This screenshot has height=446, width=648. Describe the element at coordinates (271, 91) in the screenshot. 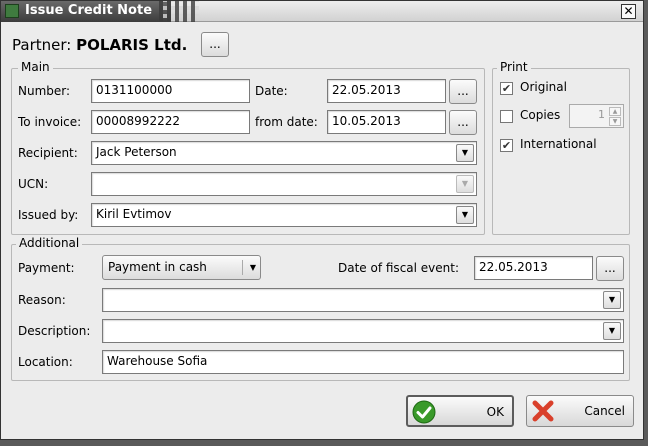

I see `date-label: Date:` at that location.